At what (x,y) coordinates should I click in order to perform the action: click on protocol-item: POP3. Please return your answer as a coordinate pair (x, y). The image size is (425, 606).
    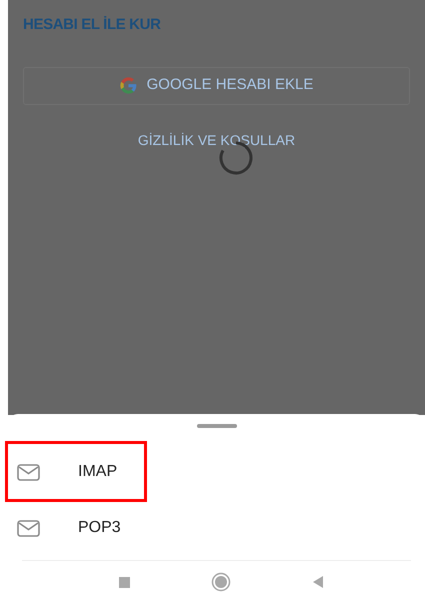
    Looking at the image, I should click on (216, 528).